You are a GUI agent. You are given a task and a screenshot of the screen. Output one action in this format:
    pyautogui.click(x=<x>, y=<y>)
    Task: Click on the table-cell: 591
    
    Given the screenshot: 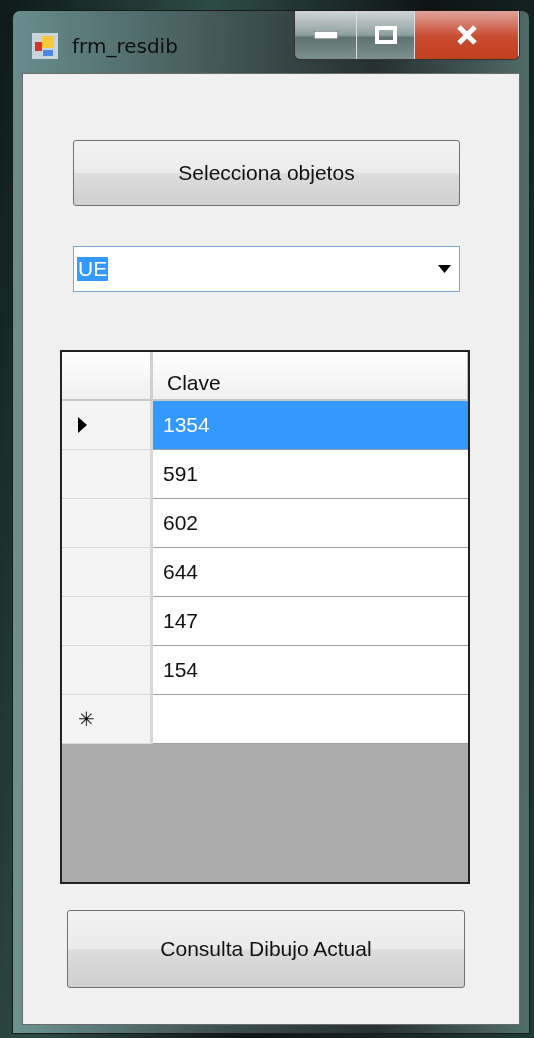 What is the action you would take?
    pyautogui.click(x=310, y=474)
    